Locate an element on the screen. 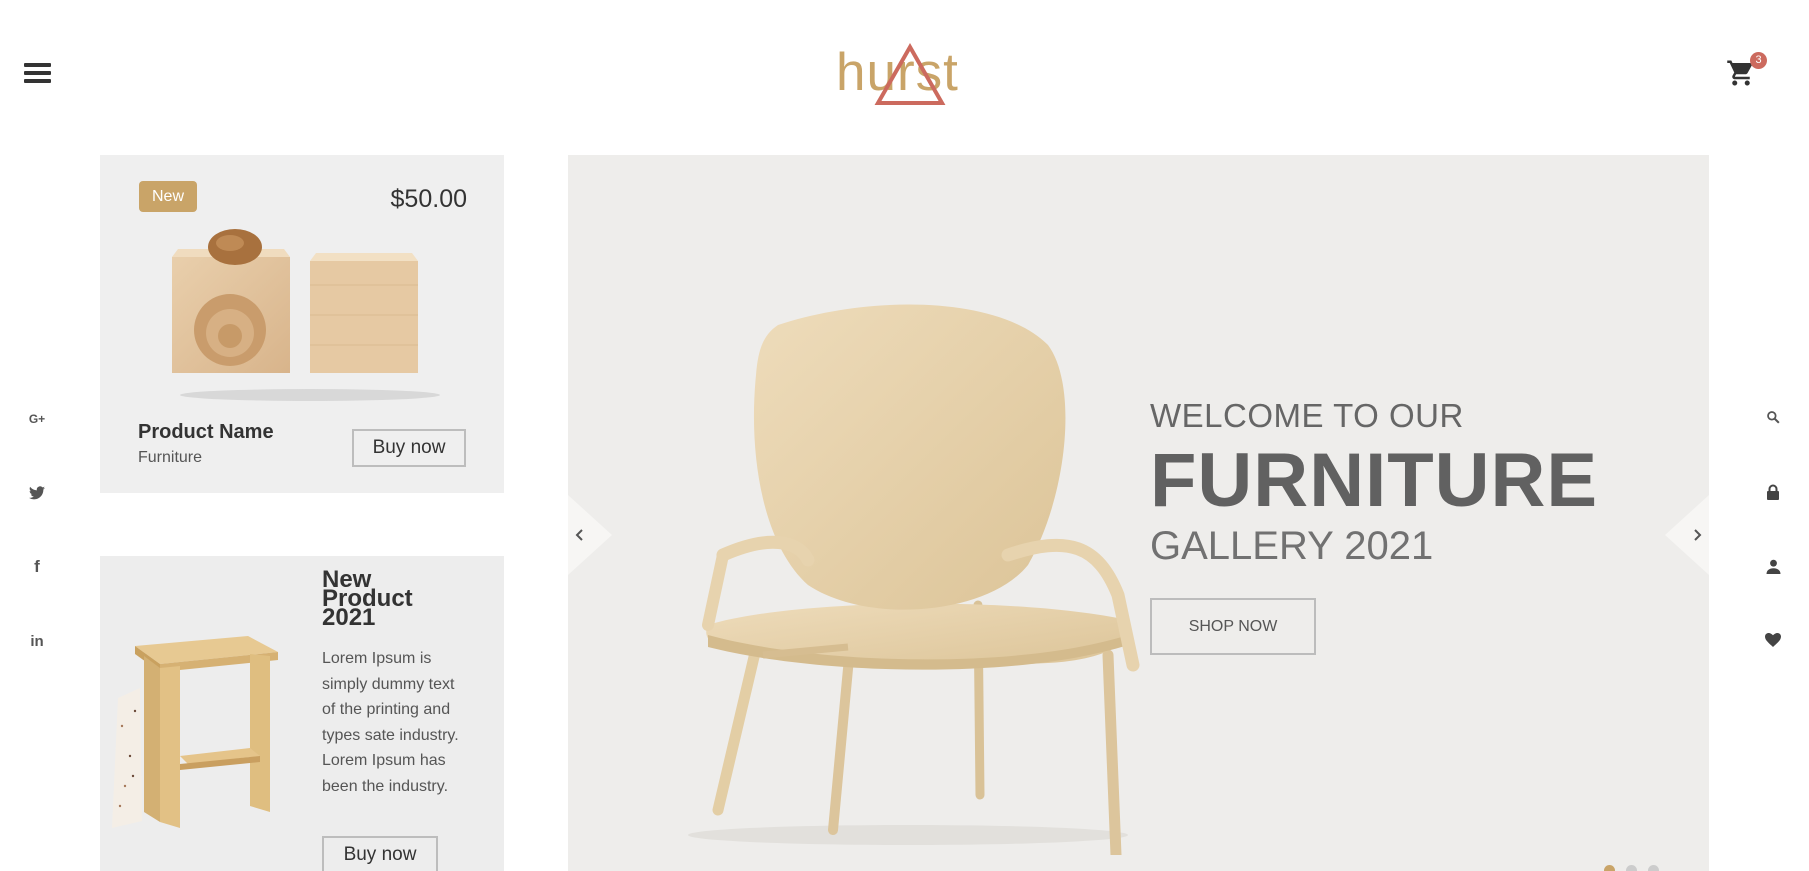  search-button is located at coordinates (1773, 417).